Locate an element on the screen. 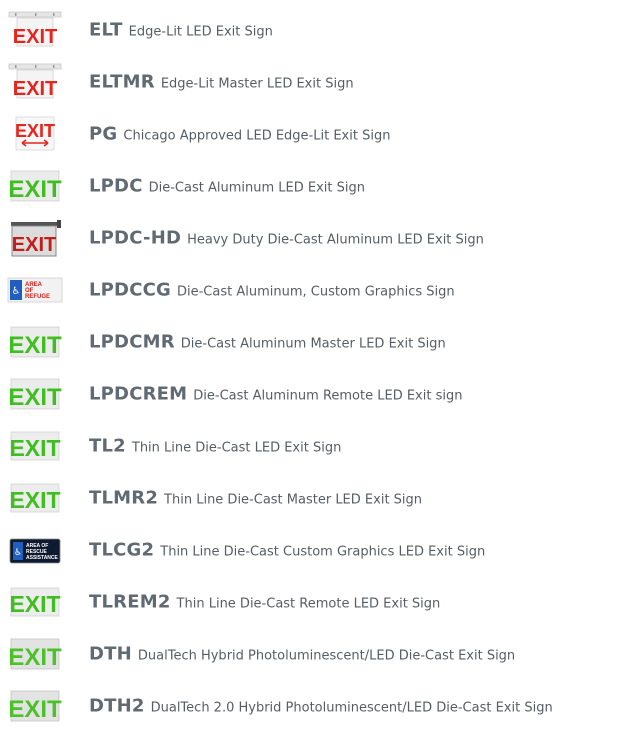 The width and height of the screenshot is (617, 736). product-code: LPDCCG is located at coordinates (130, 290).